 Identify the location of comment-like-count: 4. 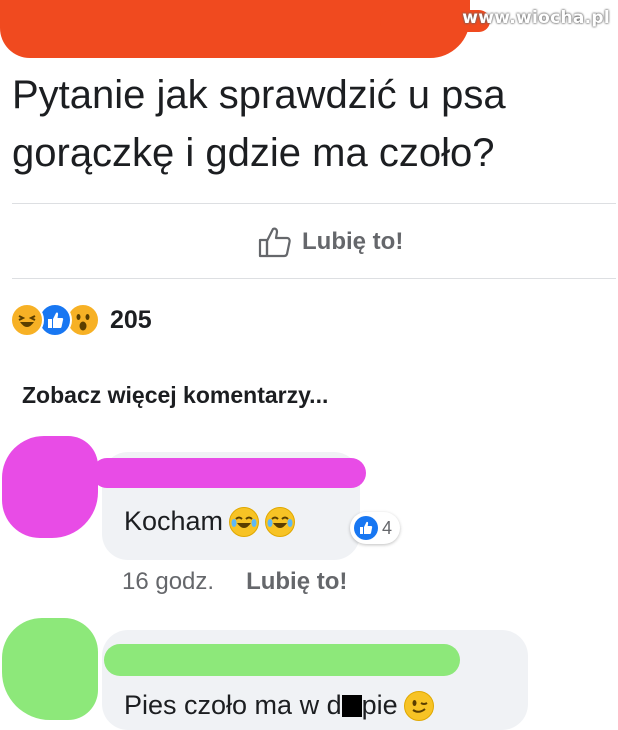
(387, 527).